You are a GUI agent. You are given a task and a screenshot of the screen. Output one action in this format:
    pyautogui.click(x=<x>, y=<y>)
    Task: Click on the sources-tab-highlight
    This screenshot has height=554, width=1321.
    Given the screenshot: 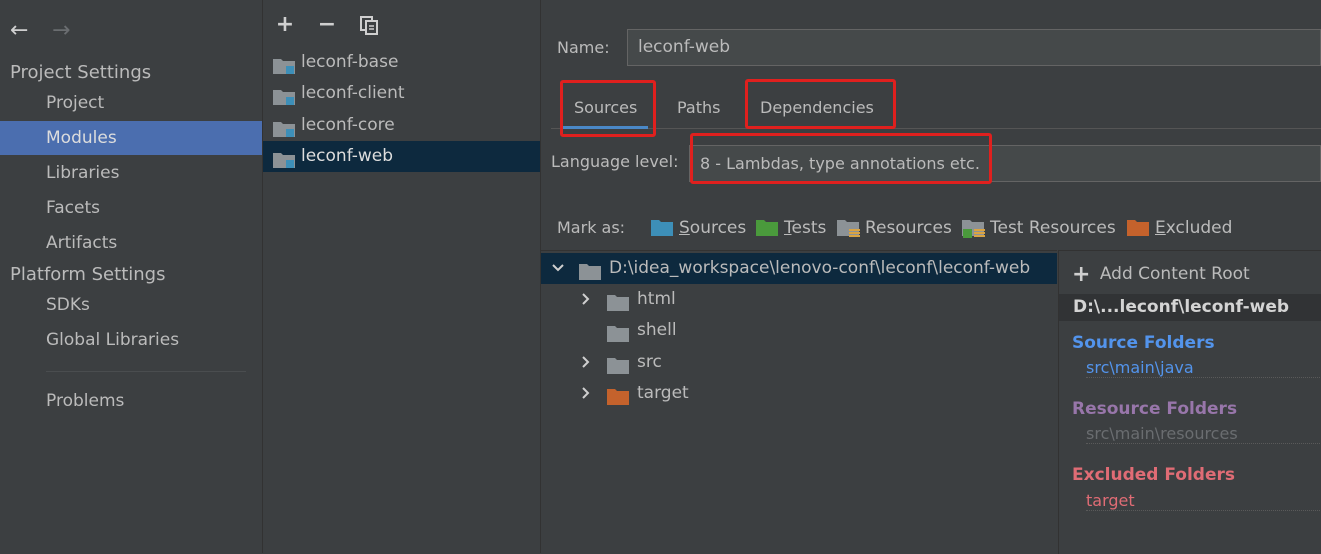 What is the action you would take?
    pyautogui.click(x=608, y=108)
    